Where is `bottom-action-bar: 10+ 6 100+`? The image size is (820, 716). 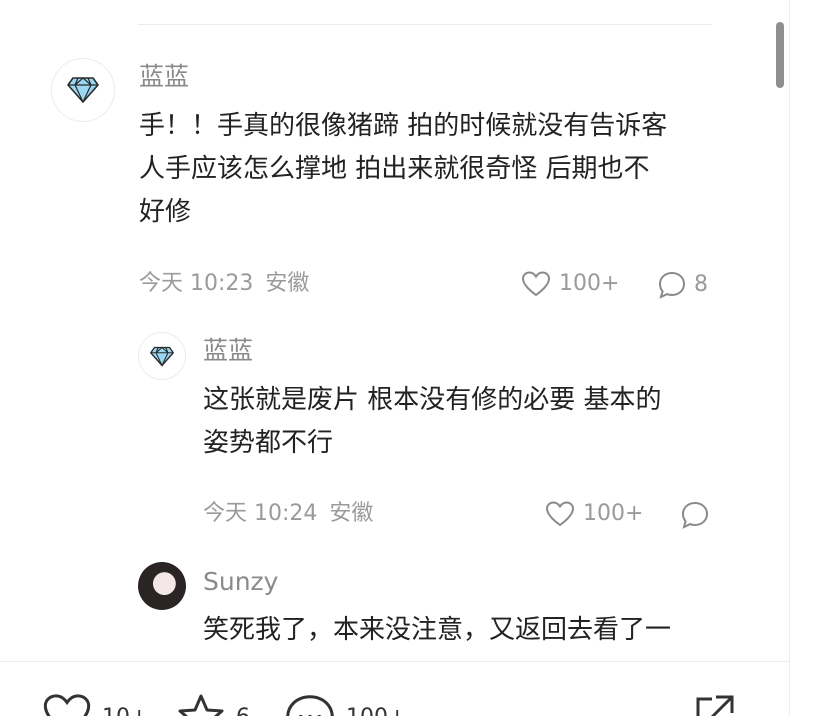 bottom-action-bar: 10+ 6 100+ is located at coordinates (394, 688).